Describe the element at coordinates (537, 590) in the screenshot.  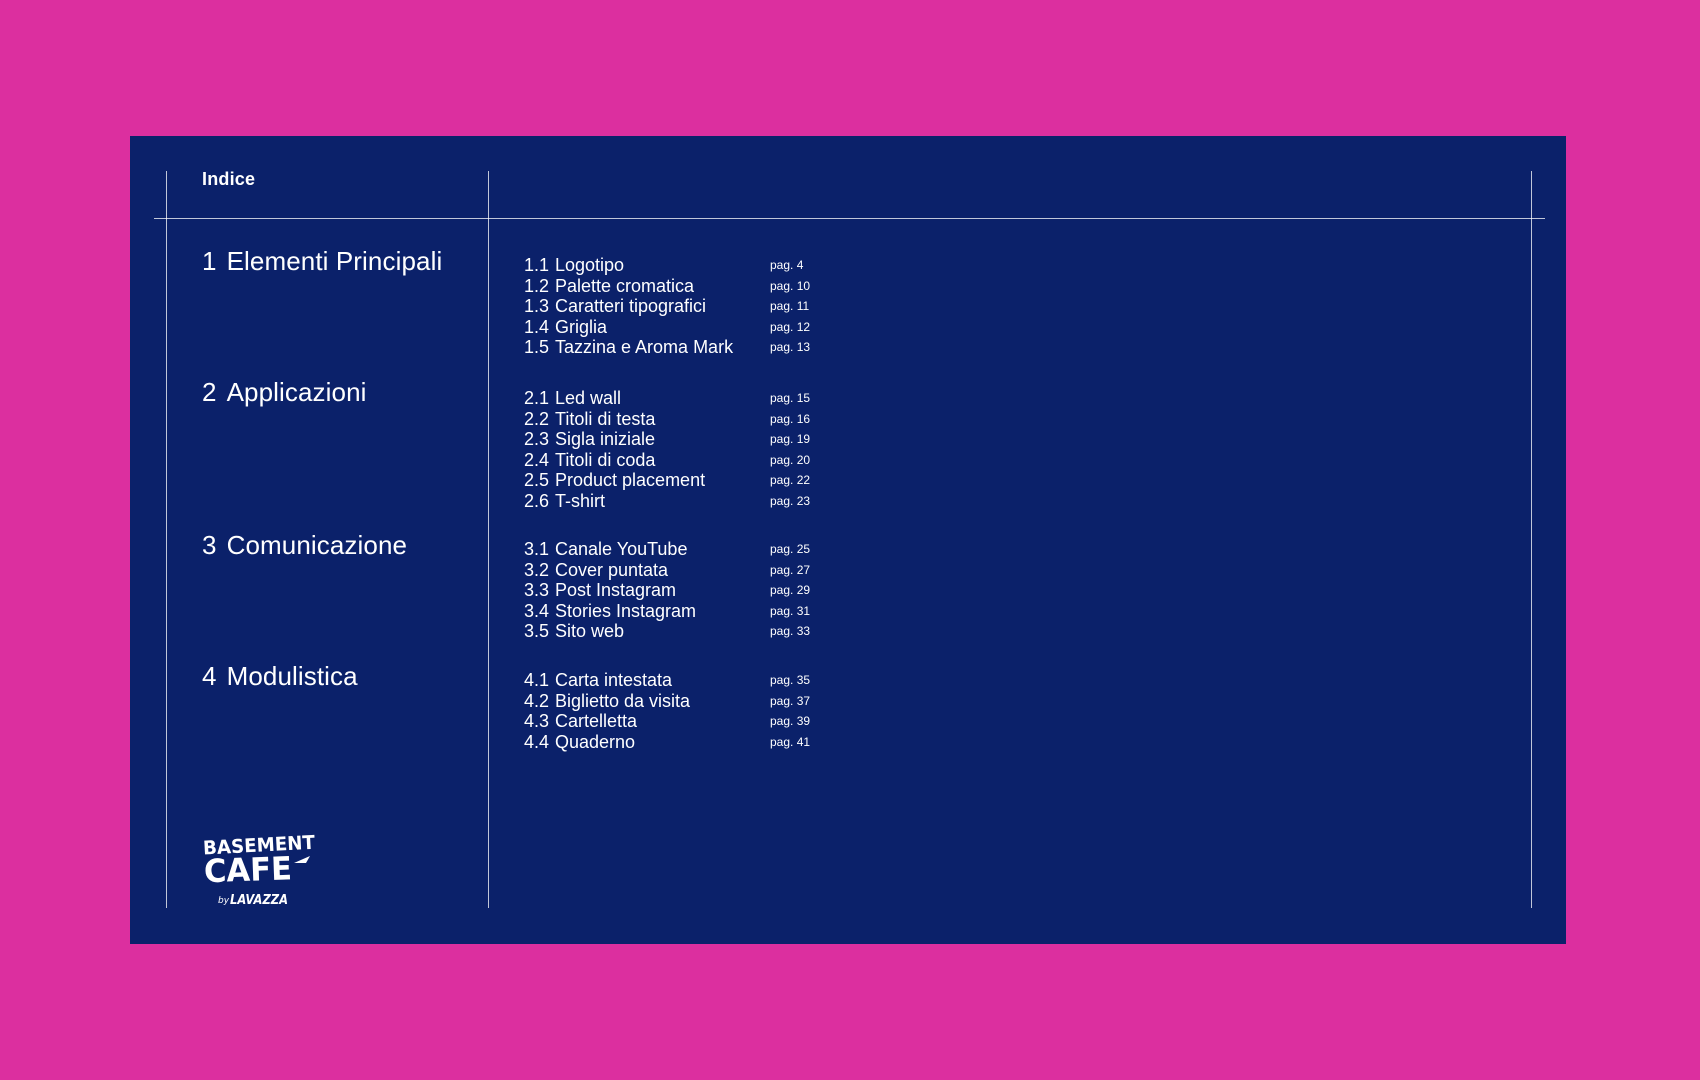
I see `entry-number: 3.3` at that location.